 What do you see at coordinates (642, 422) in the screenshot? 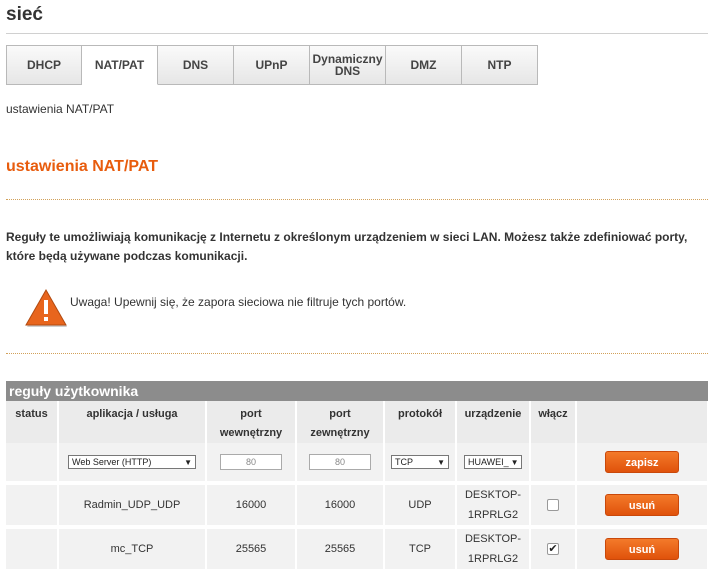
I see `col-actions` at bounding box center [642, 422].